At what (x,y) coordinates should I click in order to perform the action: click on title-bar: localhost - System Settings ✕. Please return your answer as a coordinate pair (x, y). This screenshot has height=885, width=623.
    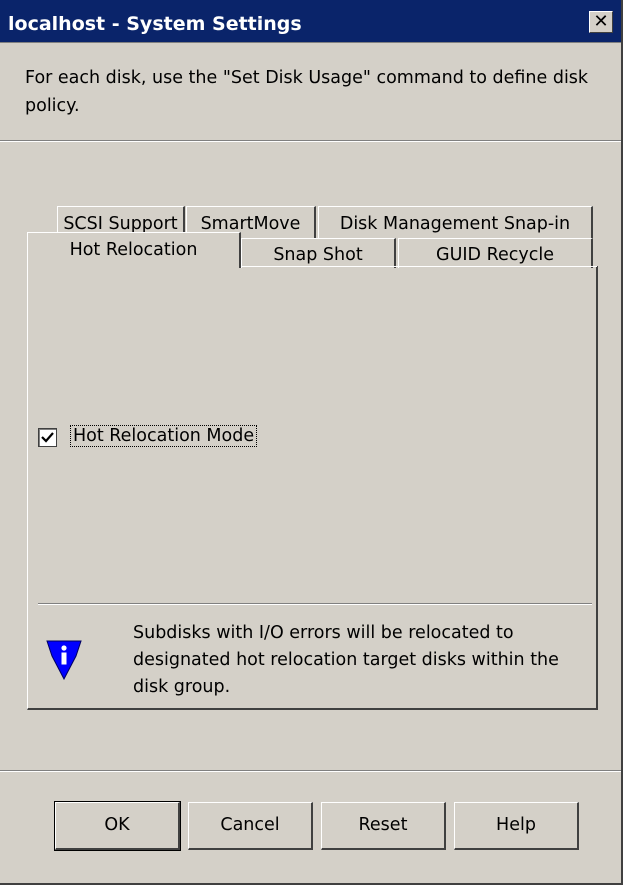
    Looking at the image, I should click on (310, 21).